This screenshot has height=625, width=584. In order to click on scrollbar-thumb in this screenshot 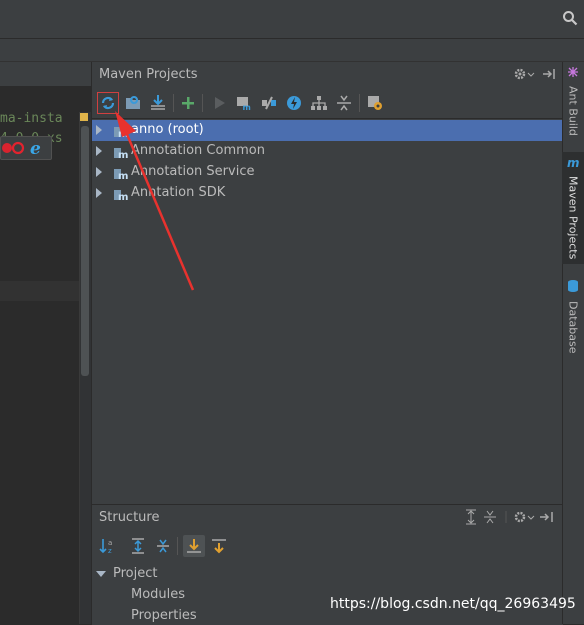, I will do `click(85, 251)`.